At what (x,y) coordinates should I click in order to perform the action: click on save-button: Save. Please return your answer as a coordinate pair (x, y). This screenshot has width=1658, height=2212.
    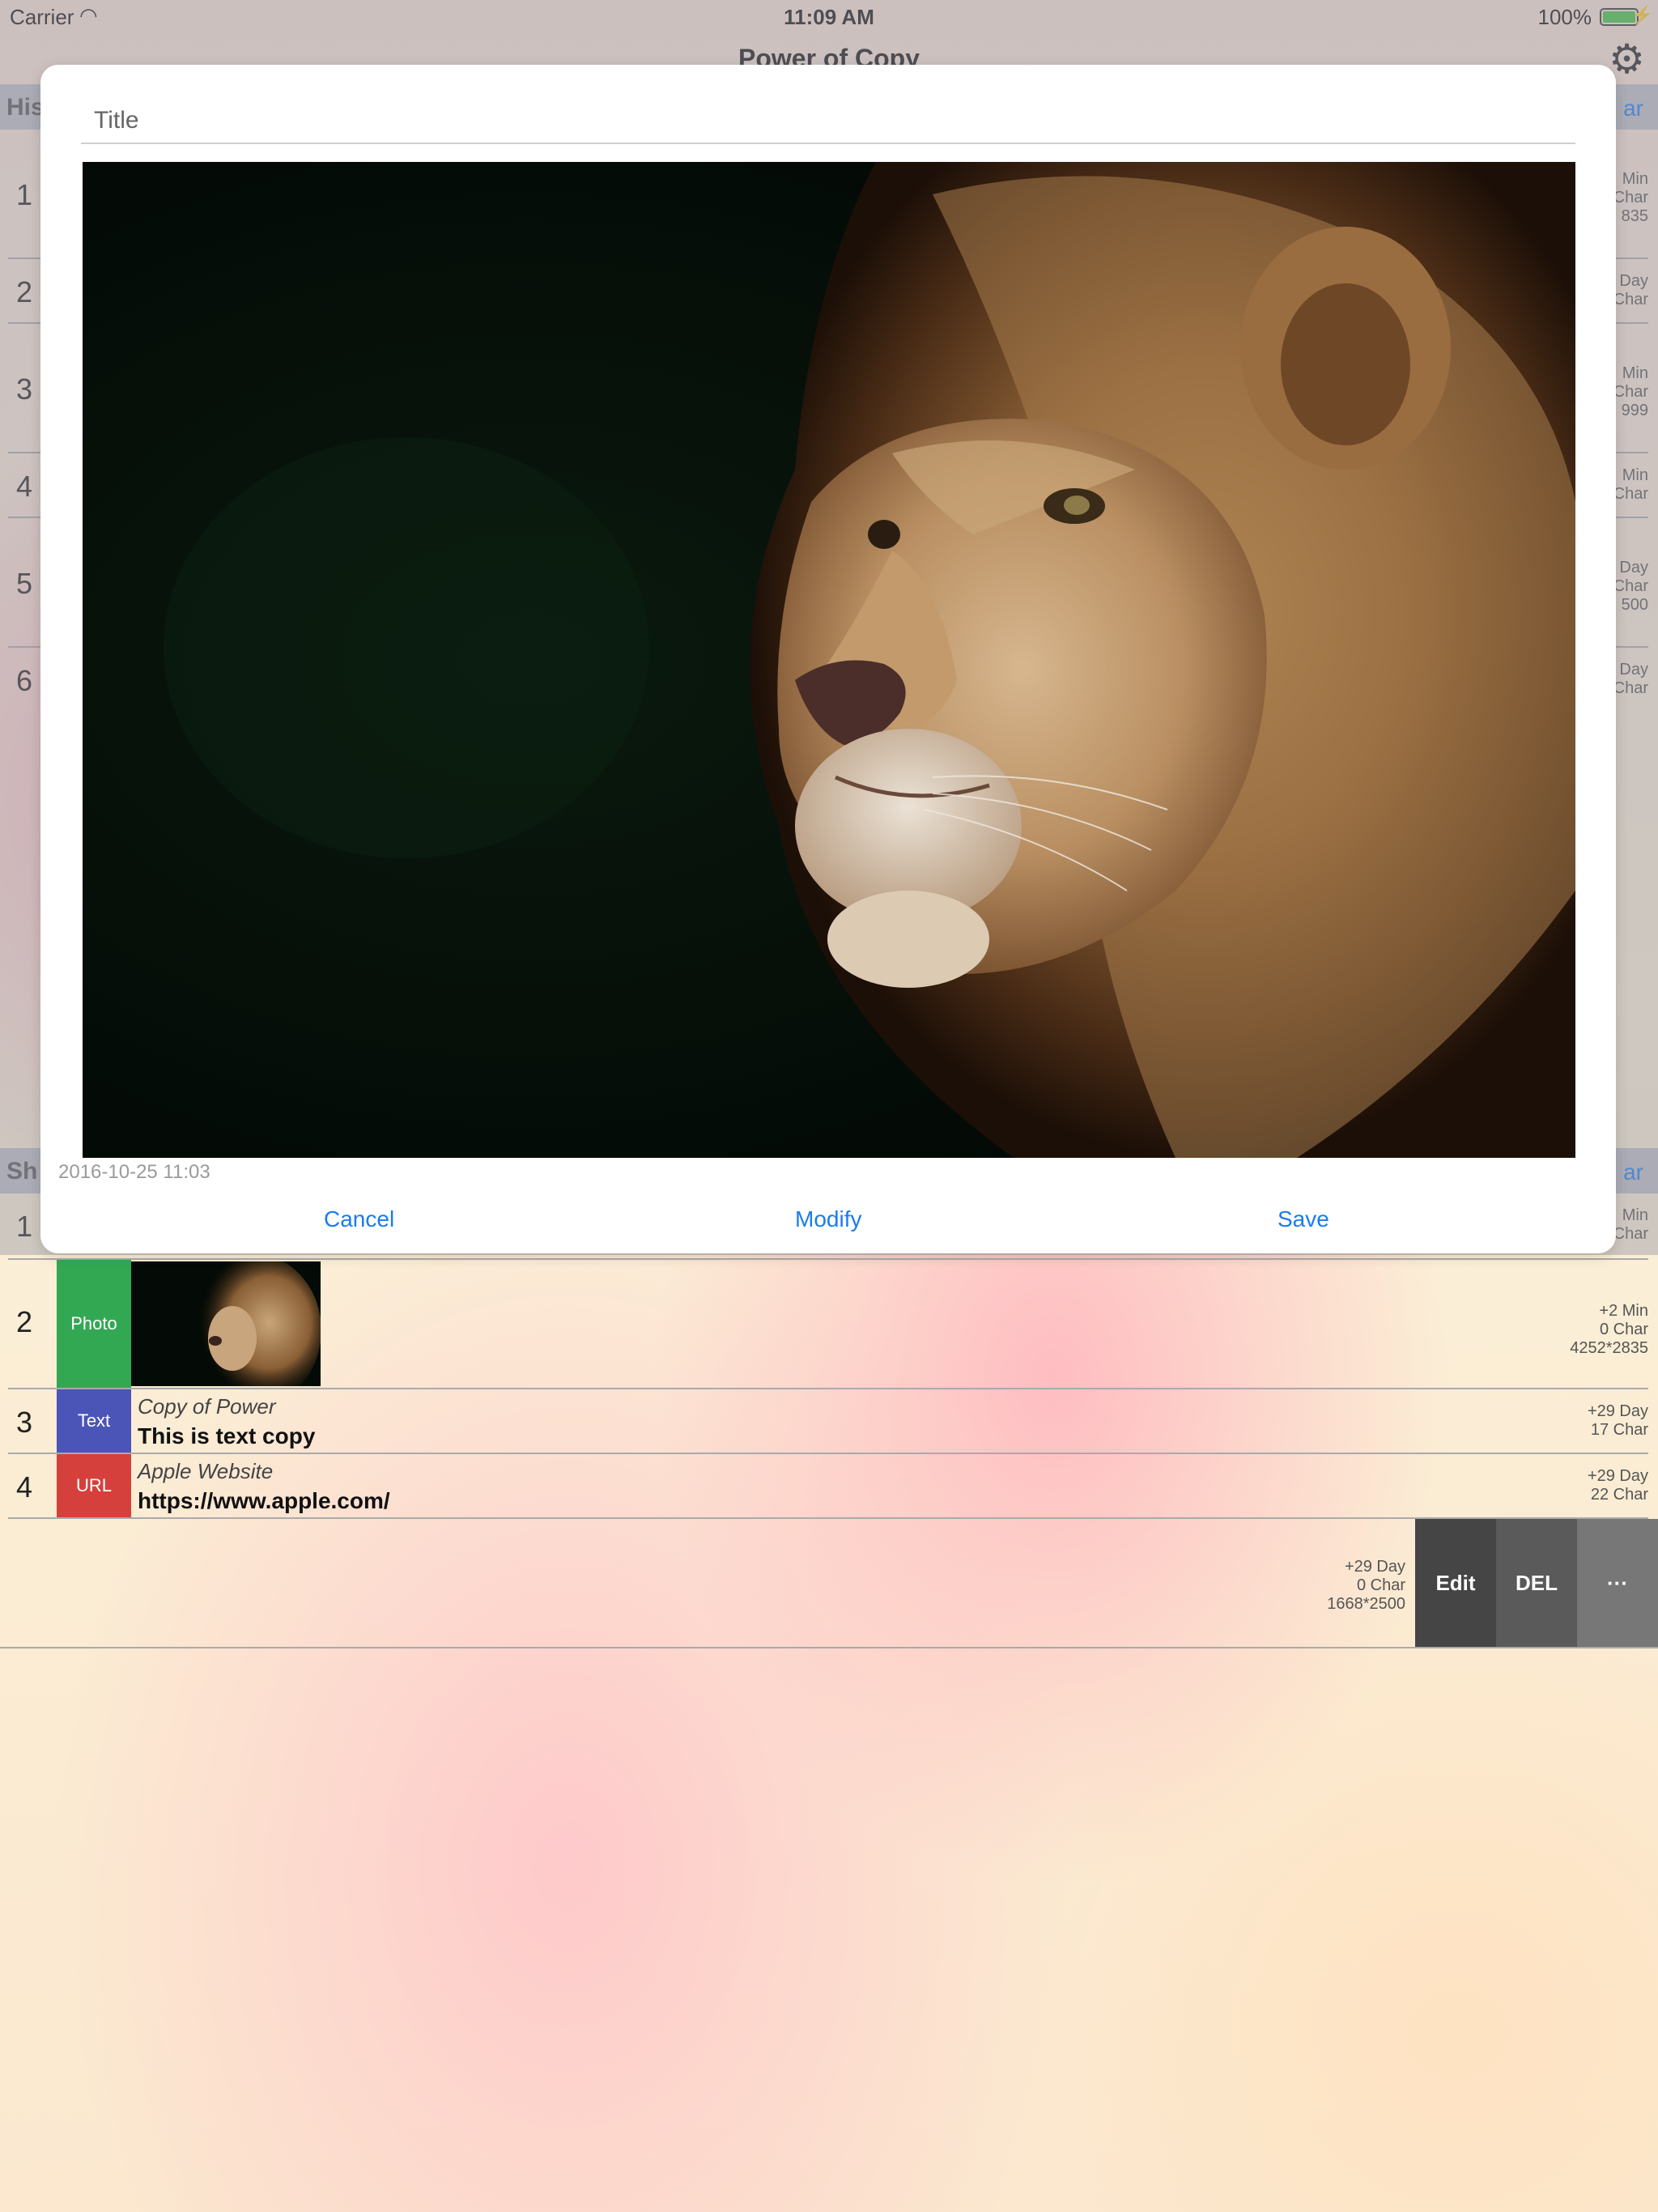
    Looking at the image, I should click on (1303, 1219).